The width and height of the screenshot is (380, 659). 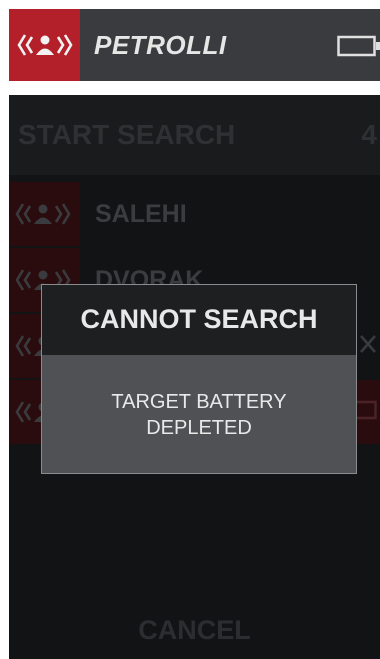 What do you see at coordinates (194, 632) in the screenshot?
I see `cancel-button: CANCEL` at bounding box center [194, 632].